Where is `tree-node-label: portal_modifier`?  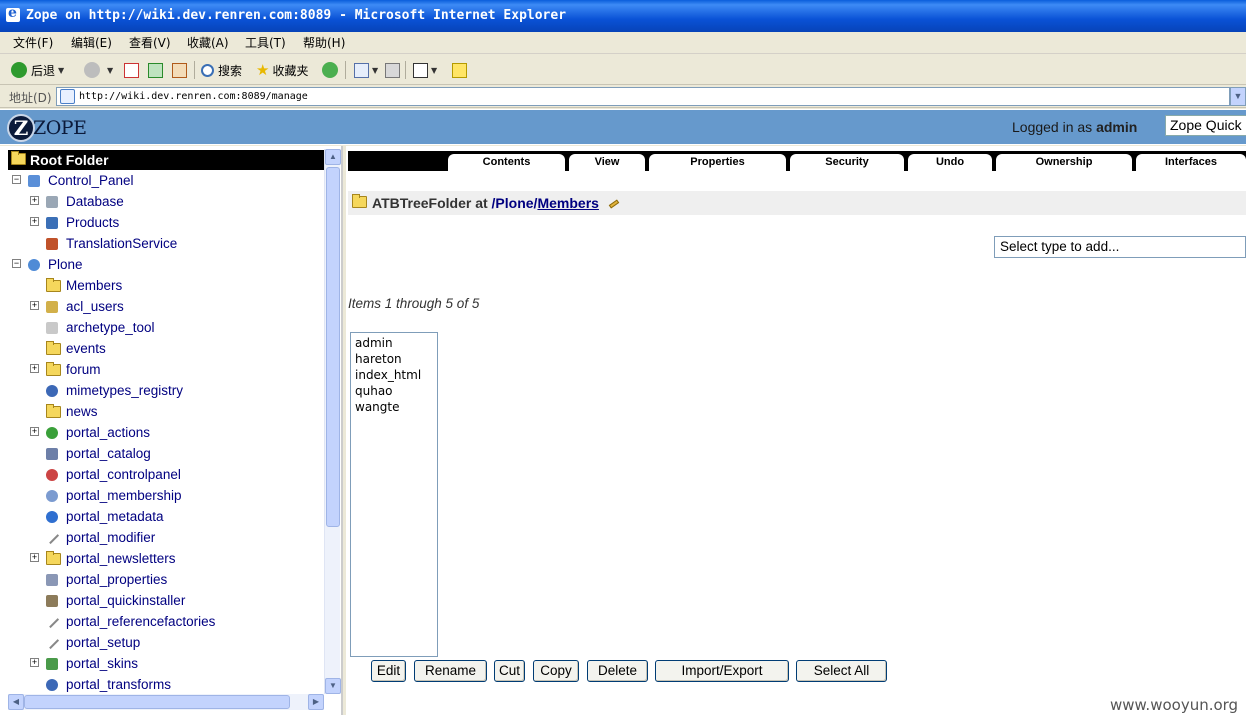 tree-node-label: portal_modifier is located at coordinates (110, 537).